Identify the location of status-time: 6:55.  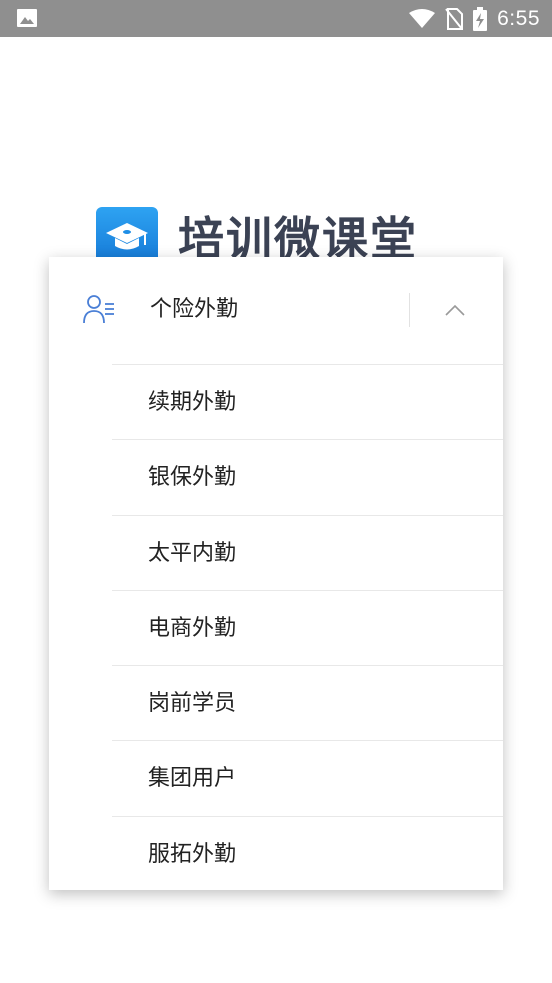
(518, 18).